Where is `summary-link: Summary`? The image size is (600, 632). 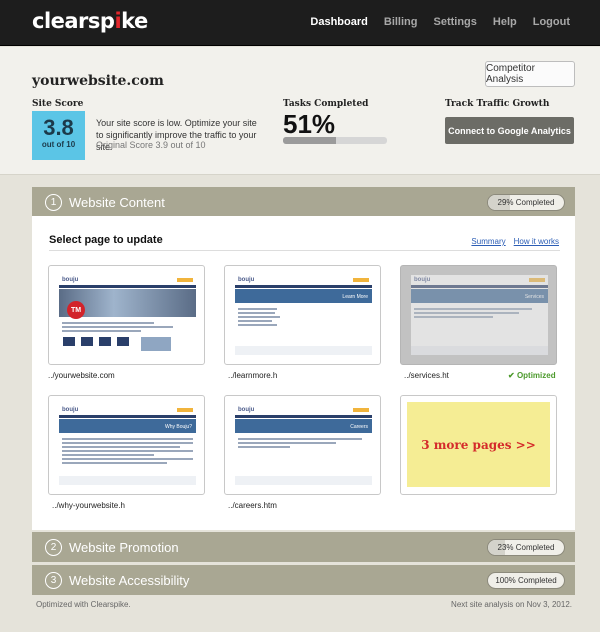
summary-link: Summary is located at coordinates (488, 241).